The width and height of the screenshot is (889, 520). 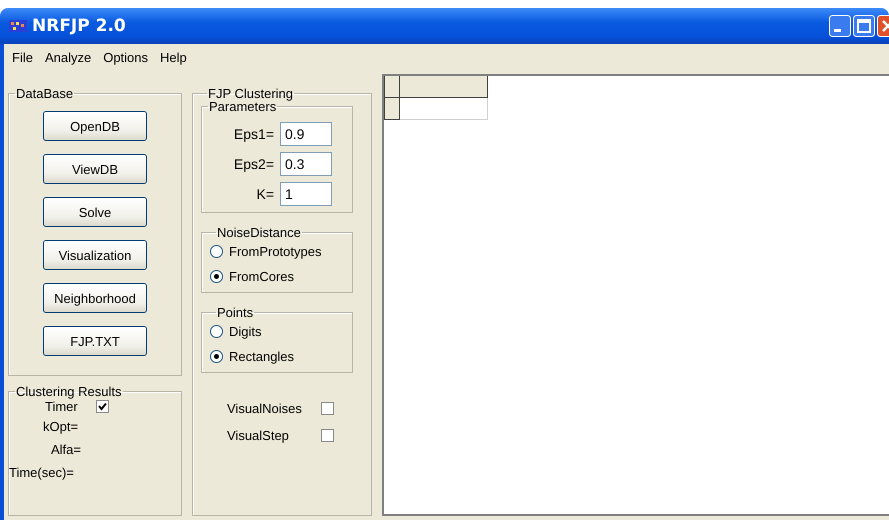 I want to click on radio-label: FromPrototypes, so click(x=275, y=251).